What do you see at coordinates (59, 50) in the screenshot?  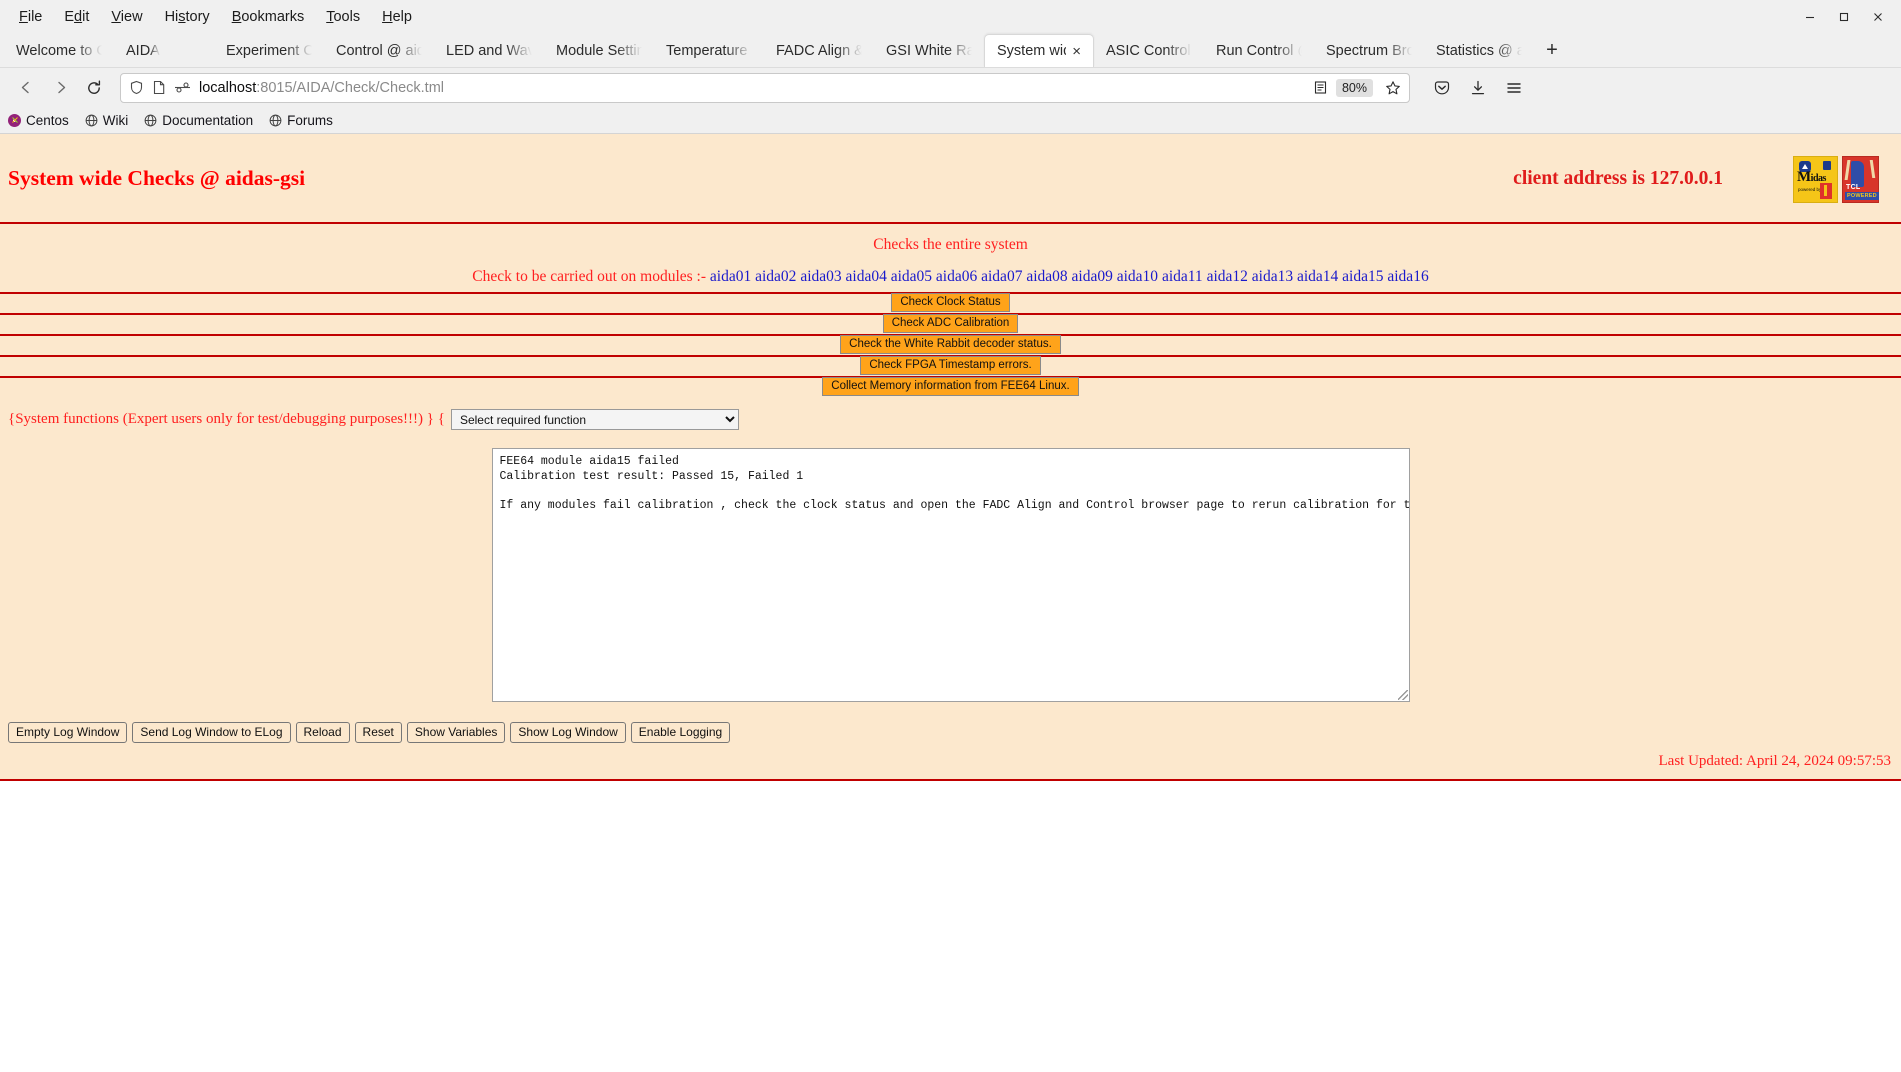 I see `tab-welcome-to-centos: Welcome to Cent` at bounding box center [59, 50].